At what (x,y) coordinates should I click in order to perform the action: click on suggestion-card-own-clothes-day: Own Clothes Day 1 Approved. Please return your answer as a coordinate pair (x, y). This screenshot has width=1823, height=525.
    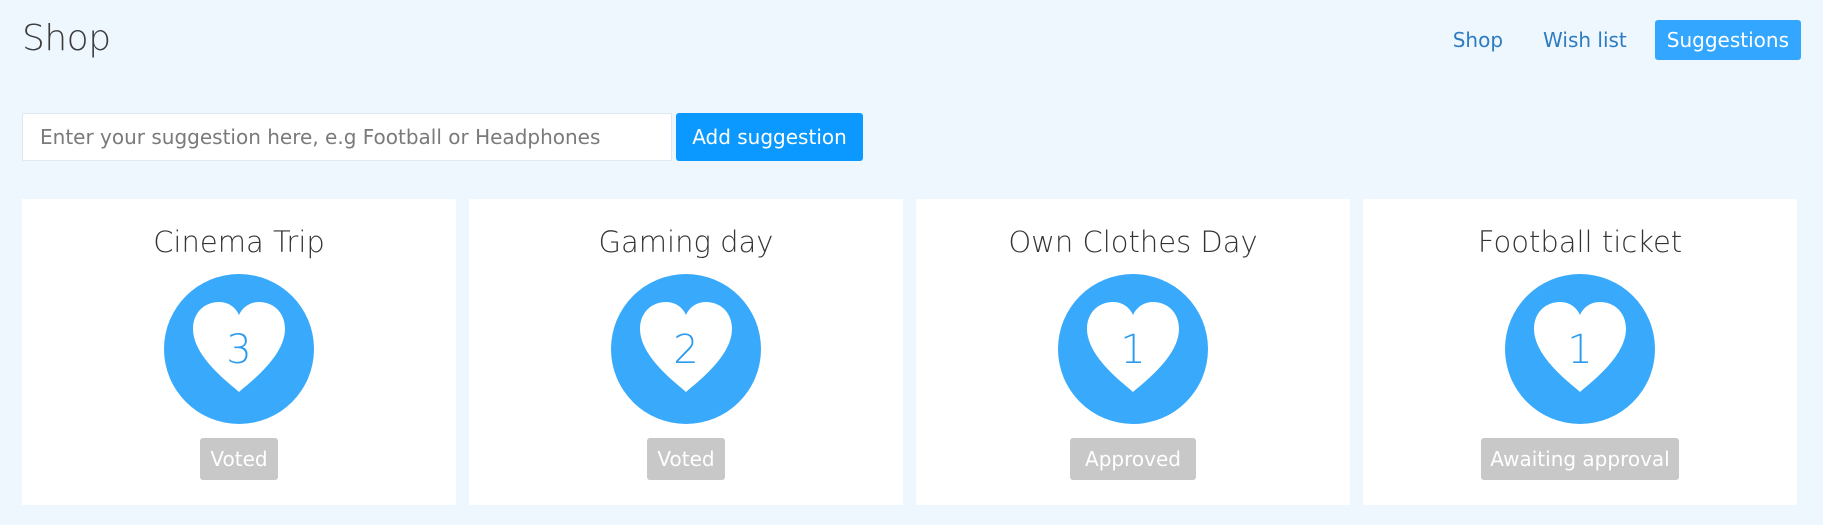
    Looking at the image, I should click on (1133, 352).